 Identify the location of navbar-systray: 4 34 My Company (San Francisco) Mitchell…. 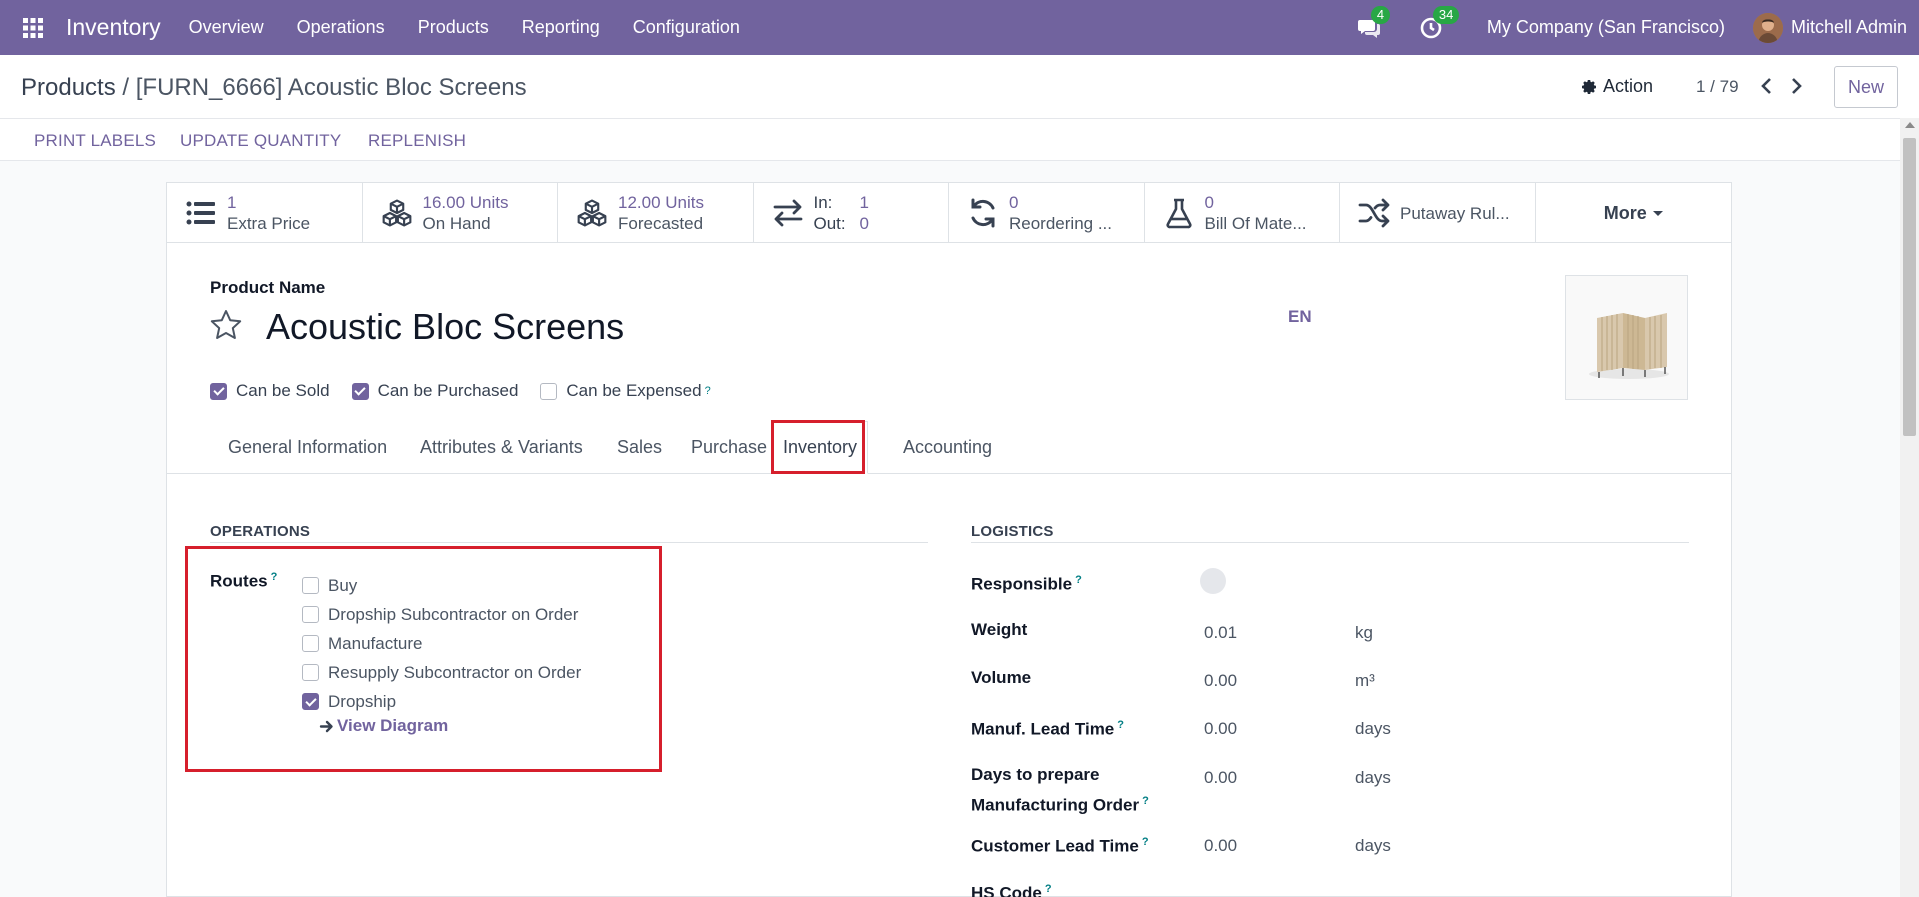
(1637, 27).